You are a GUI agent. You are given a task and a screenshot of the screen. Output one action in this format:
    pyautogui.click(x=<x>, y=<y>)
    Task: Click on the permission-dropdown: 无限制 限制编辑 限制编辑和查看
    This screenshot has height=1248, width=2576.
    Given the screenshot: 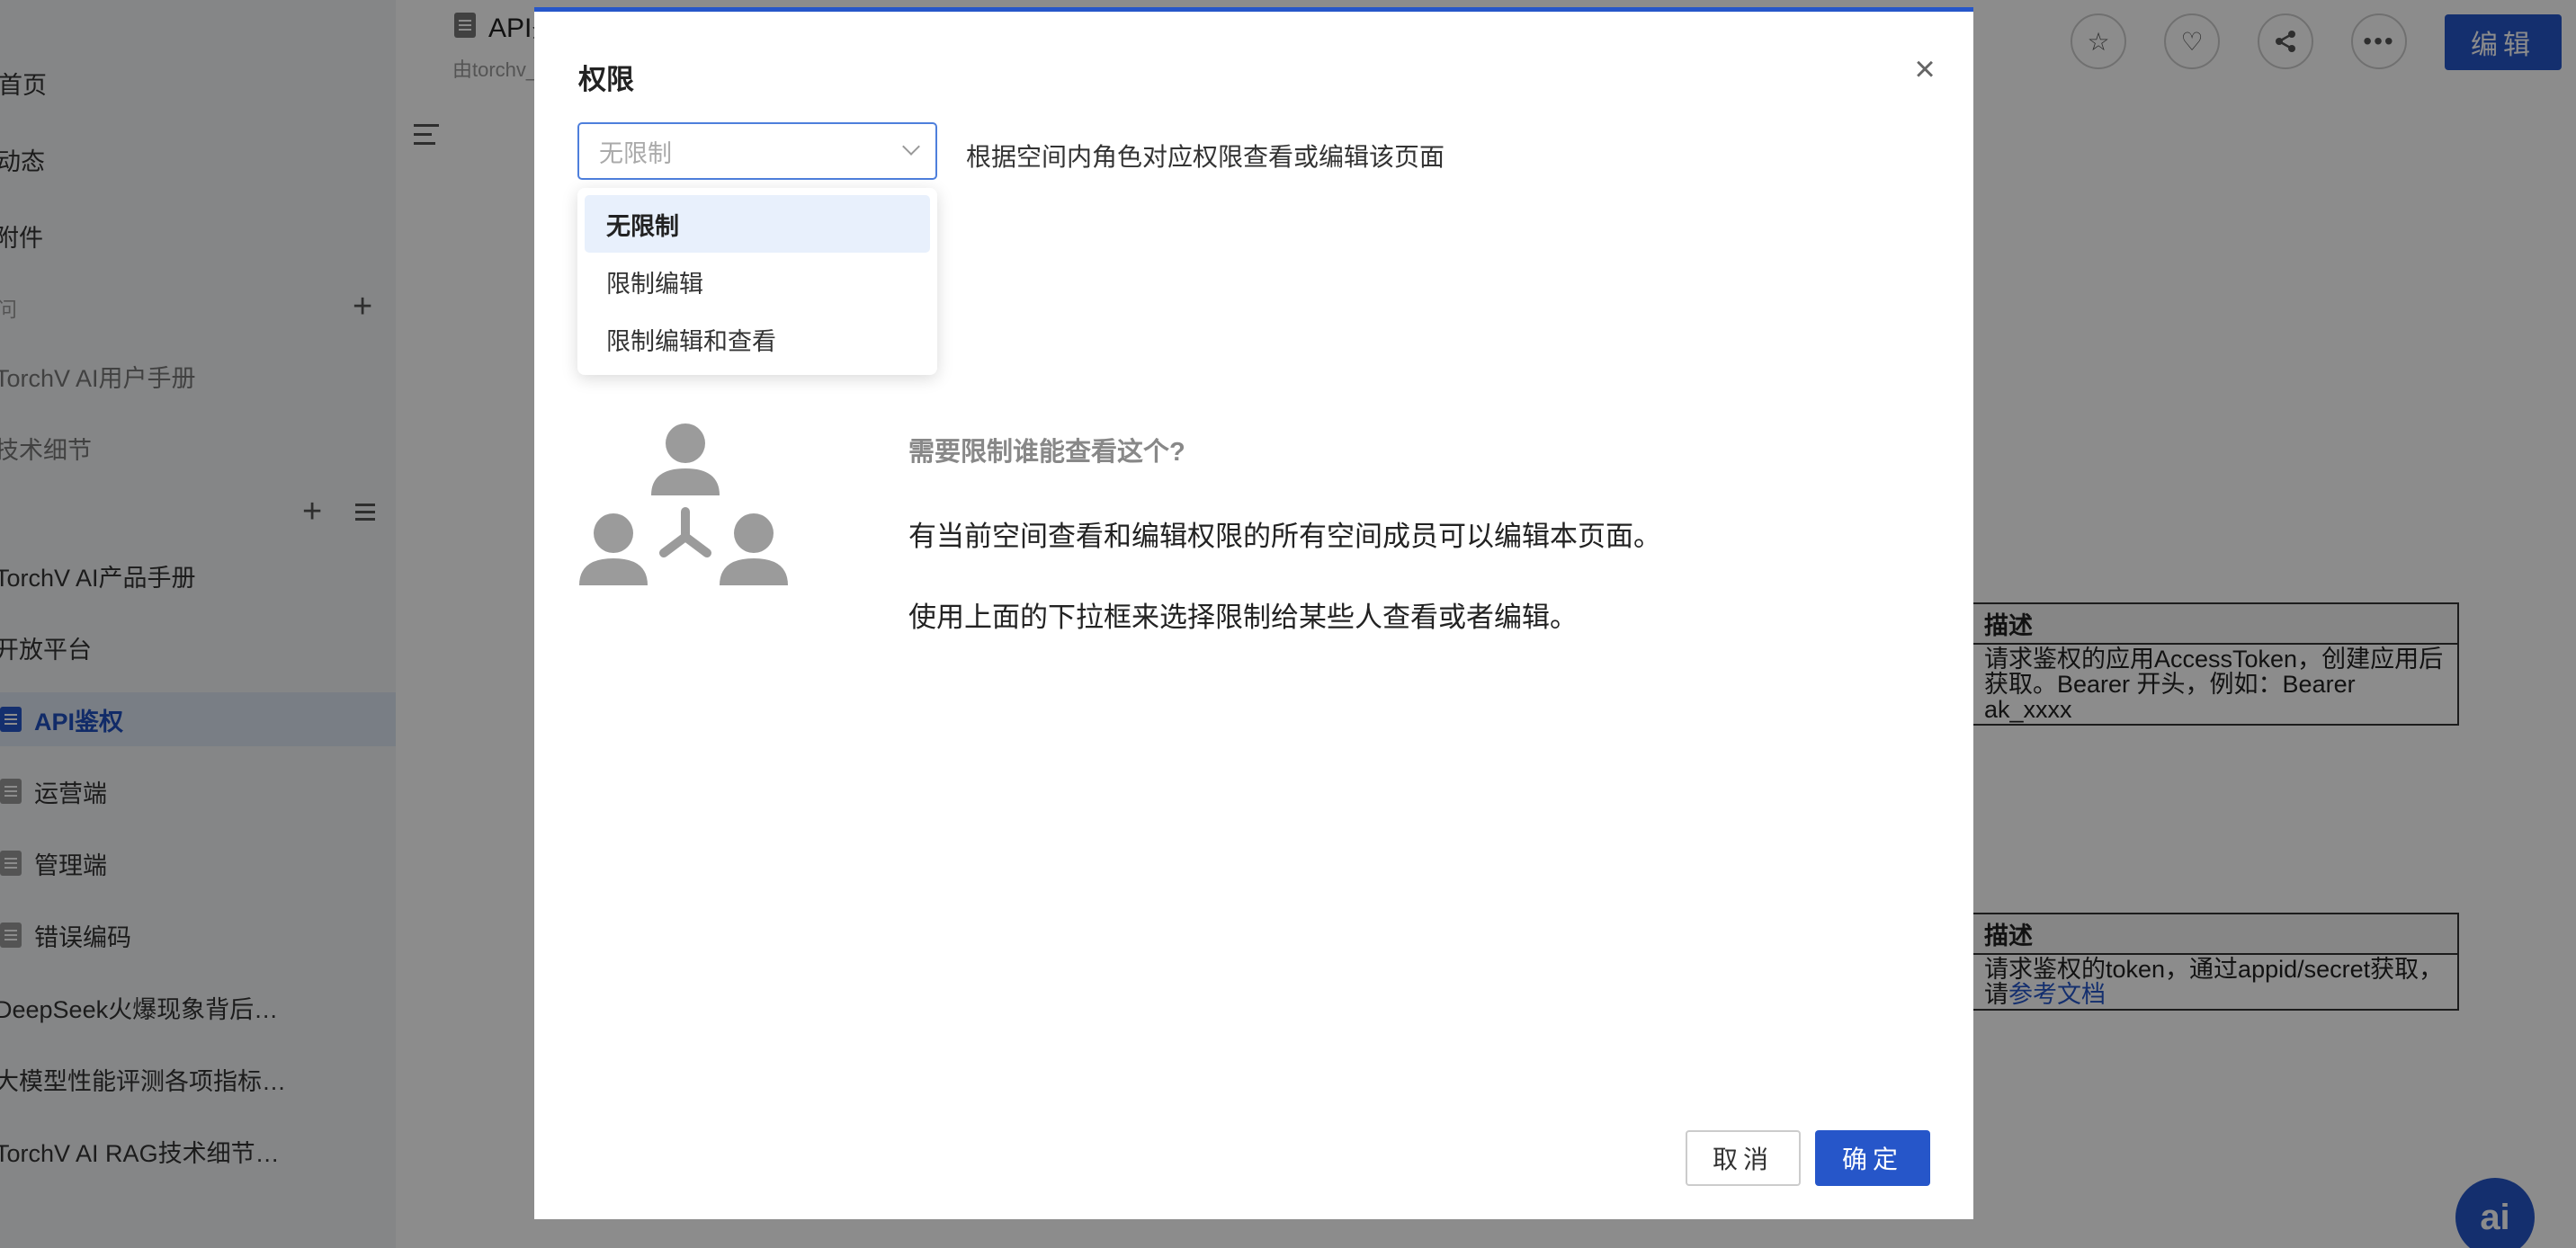 What is the action you would take?
    pyautogui.click(x=757, y=281)
    